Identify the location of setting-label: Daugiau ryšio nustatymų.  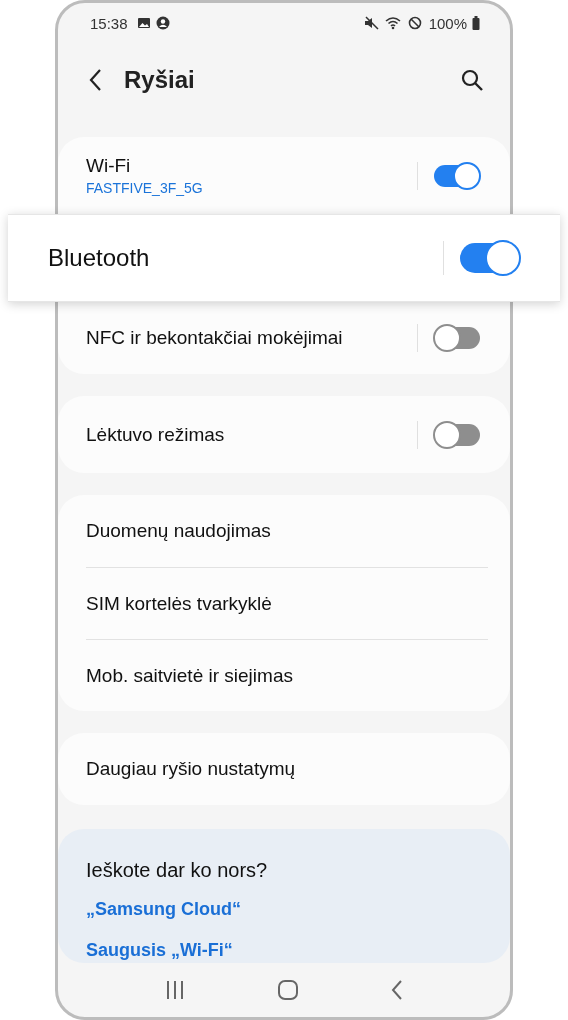
(191, 769).